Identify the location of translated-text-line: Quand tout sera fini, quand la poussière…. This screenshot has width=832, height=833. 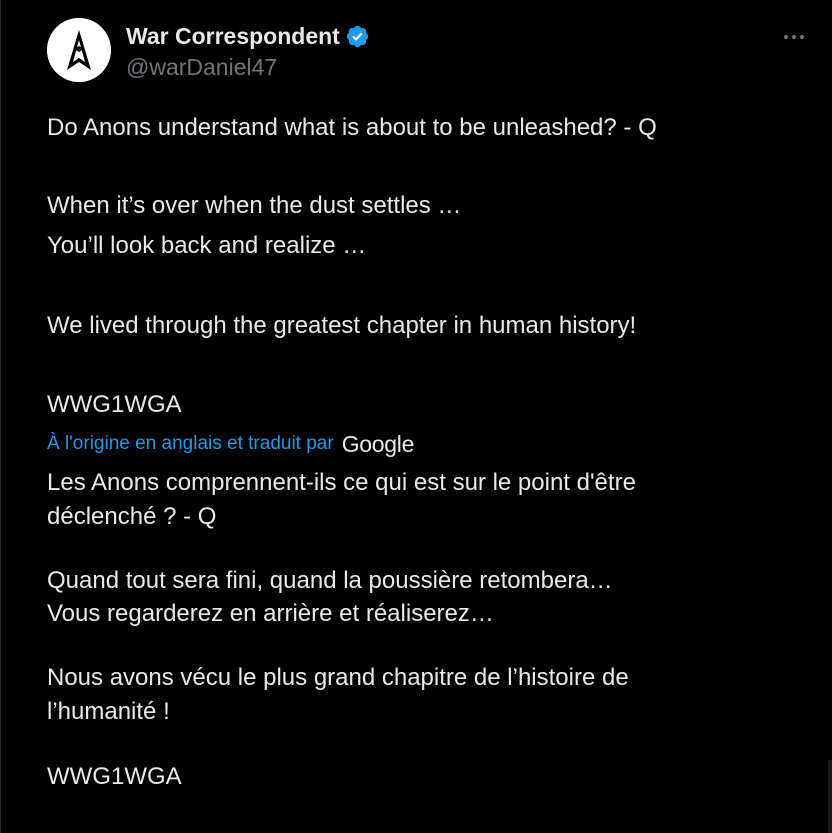
(330, 580).